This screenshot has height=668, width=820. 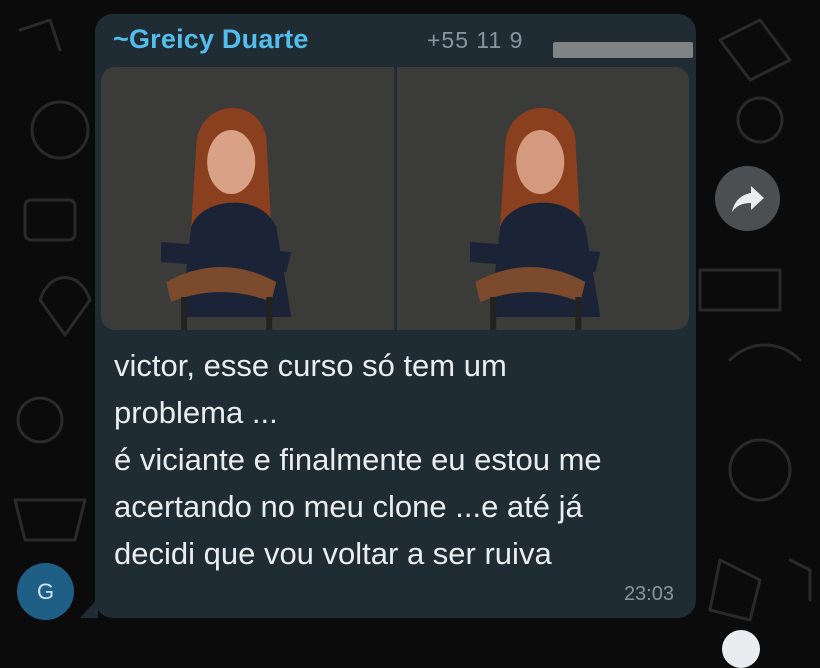 What do you see at coordinates (333, 553) in the screenshot?
I see `message-line: decidi que vou voltar a ser ruiva` at bounding box center [333, 553].